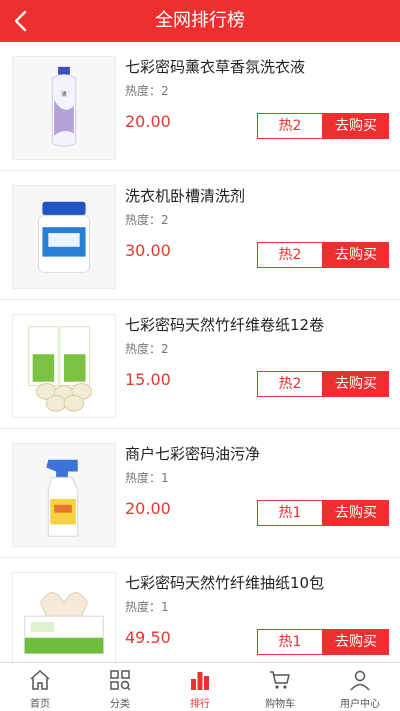 The width and height of the screenshot is (400, 711). I want to click on product-name: 七彩密码天然竹纤维卷纸12卷, so click(224, 324).